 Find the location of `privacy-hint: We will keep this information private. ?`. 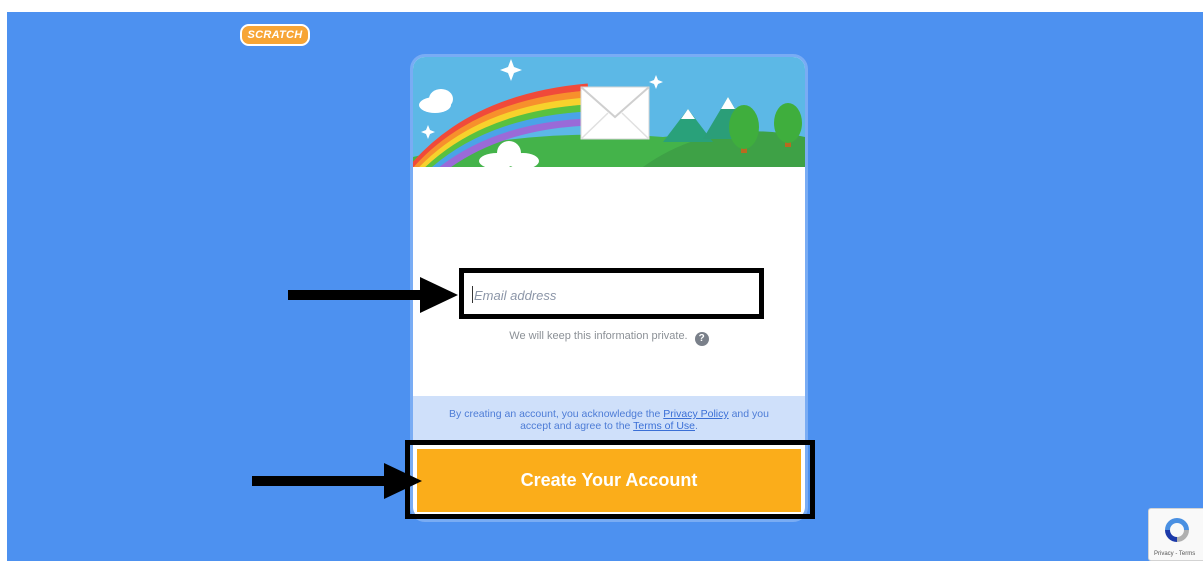

privacy-hint: We will keep this information private. ? is located at coordinates (609, 338).